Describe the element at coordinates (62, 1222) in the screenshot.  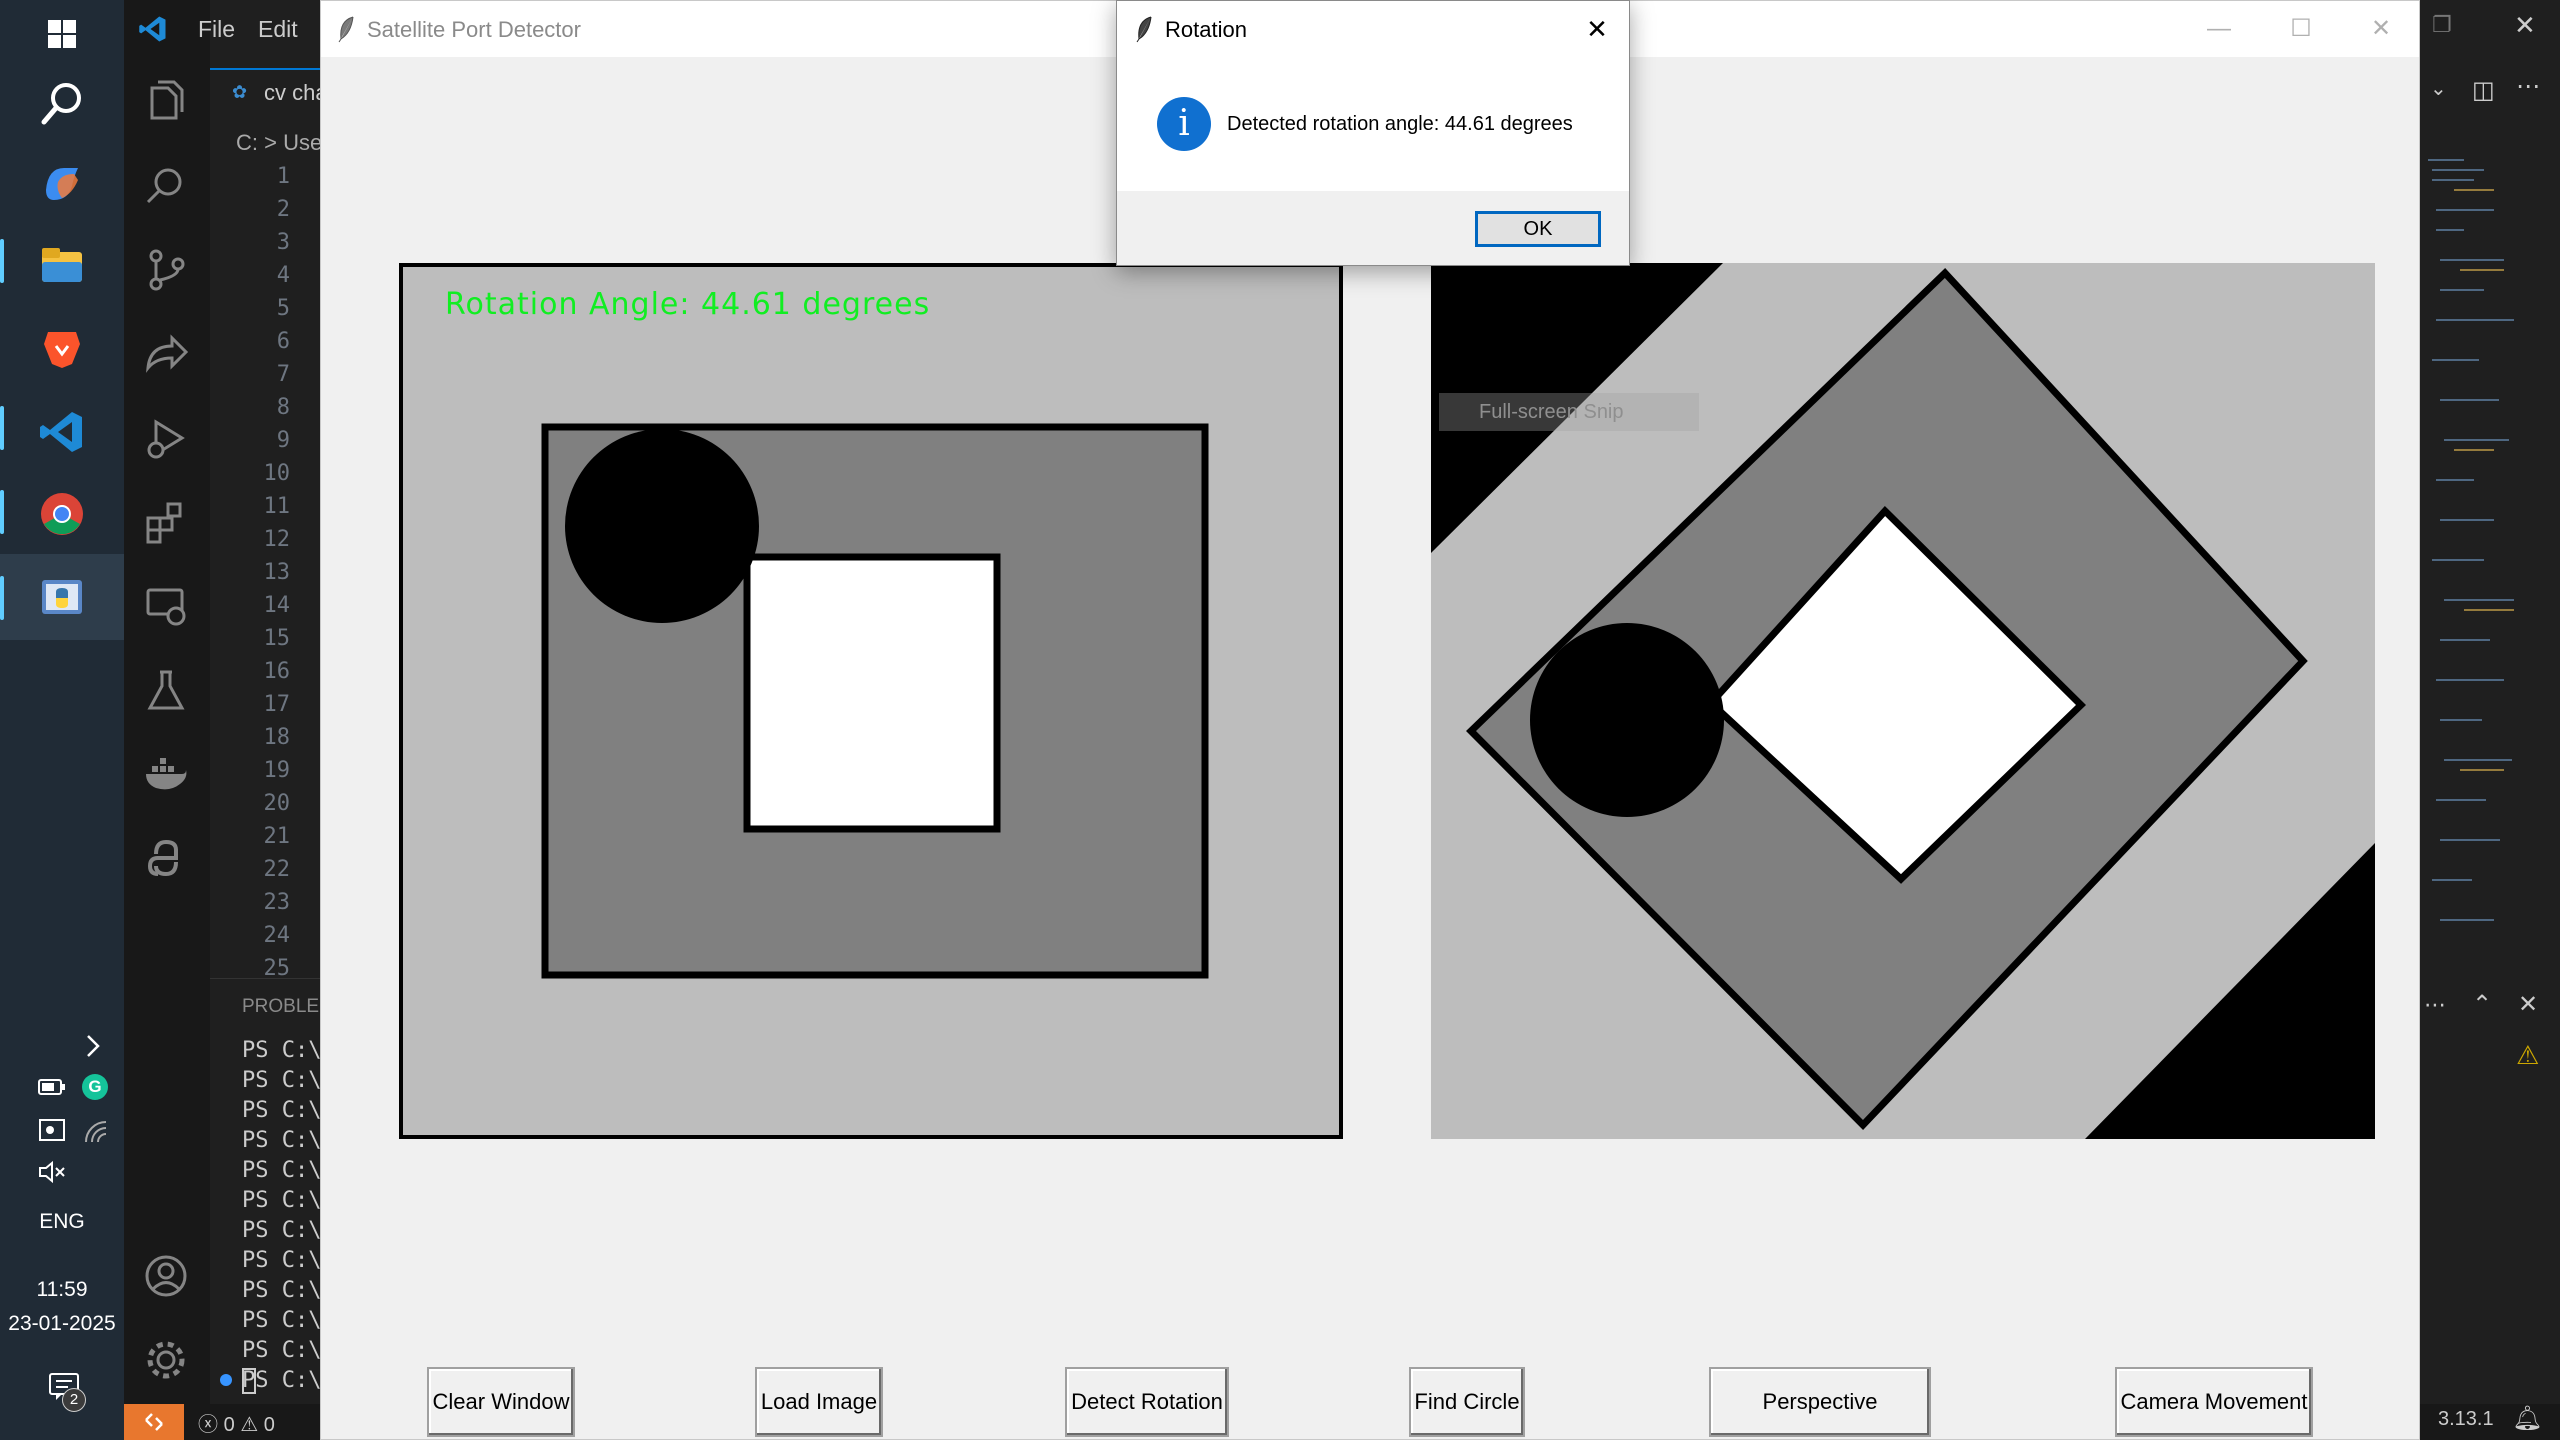
I see `language-indicator: ENG` at that location.